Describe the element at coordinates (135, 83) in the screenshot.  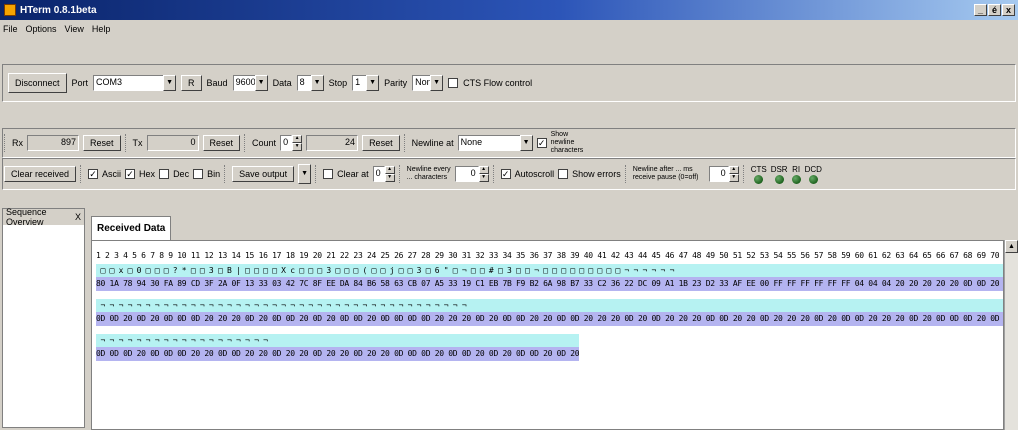
I see `port-select: COM3 ▼` at that location.